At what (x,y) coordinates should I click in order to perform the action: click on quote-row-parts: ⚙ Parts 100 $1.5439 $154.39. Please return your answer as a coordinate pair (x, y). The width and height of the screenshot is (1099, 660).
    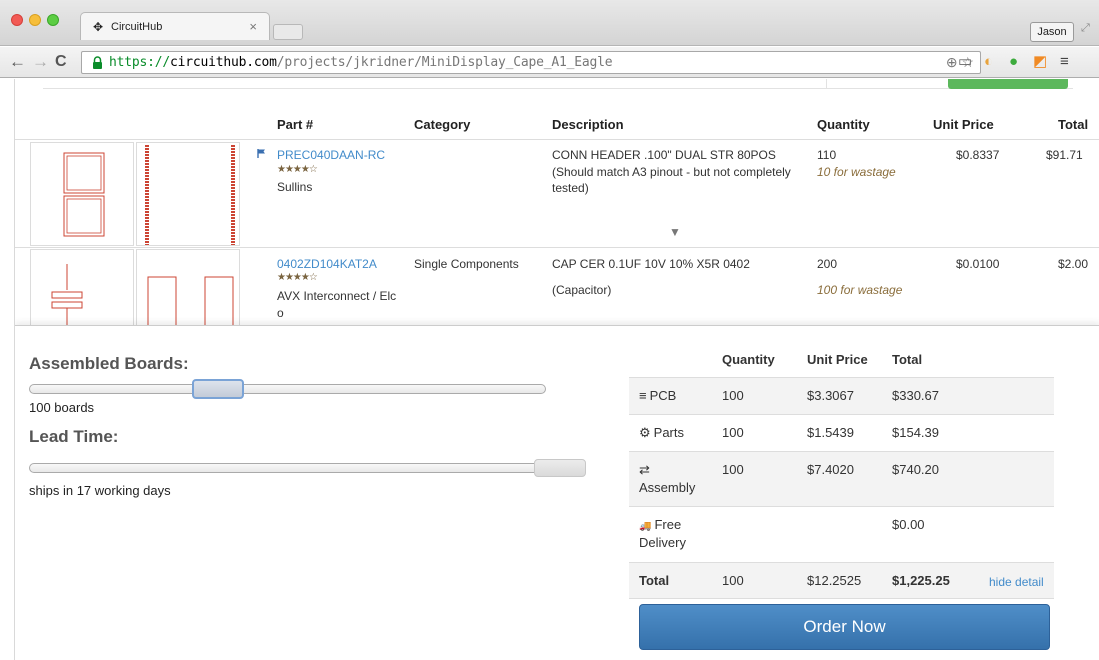
    Looking at the image, I should click on (841, 432).